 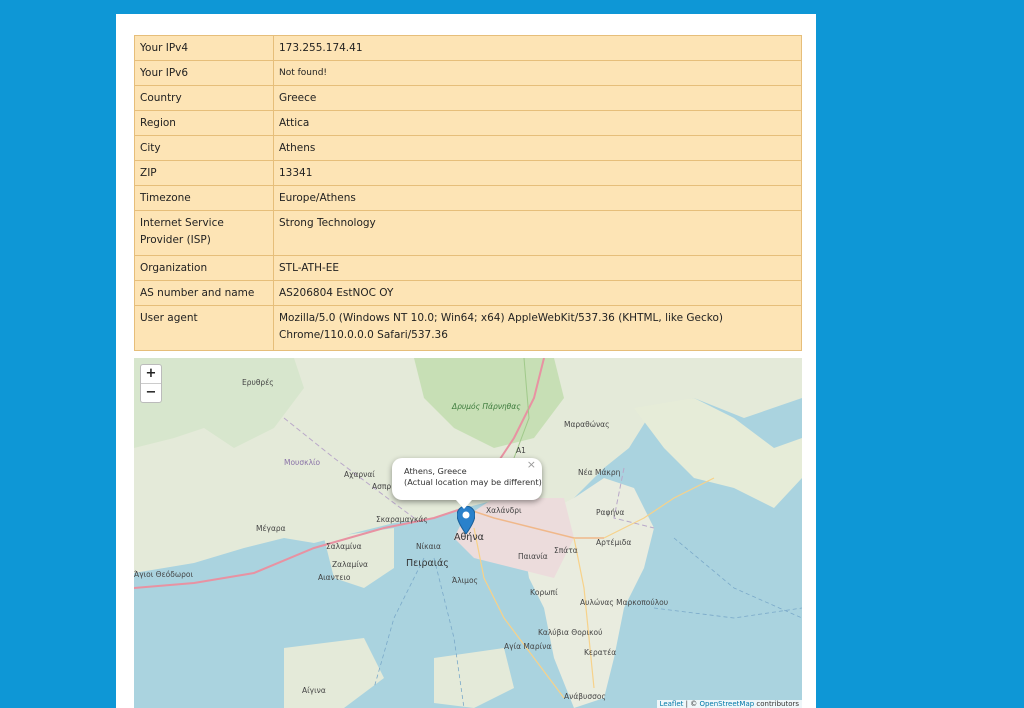 What do you see at coordinates (359, 474) in the screenshot?
I see `map-label: Αχαρναί` at bounding box center [359, 474].